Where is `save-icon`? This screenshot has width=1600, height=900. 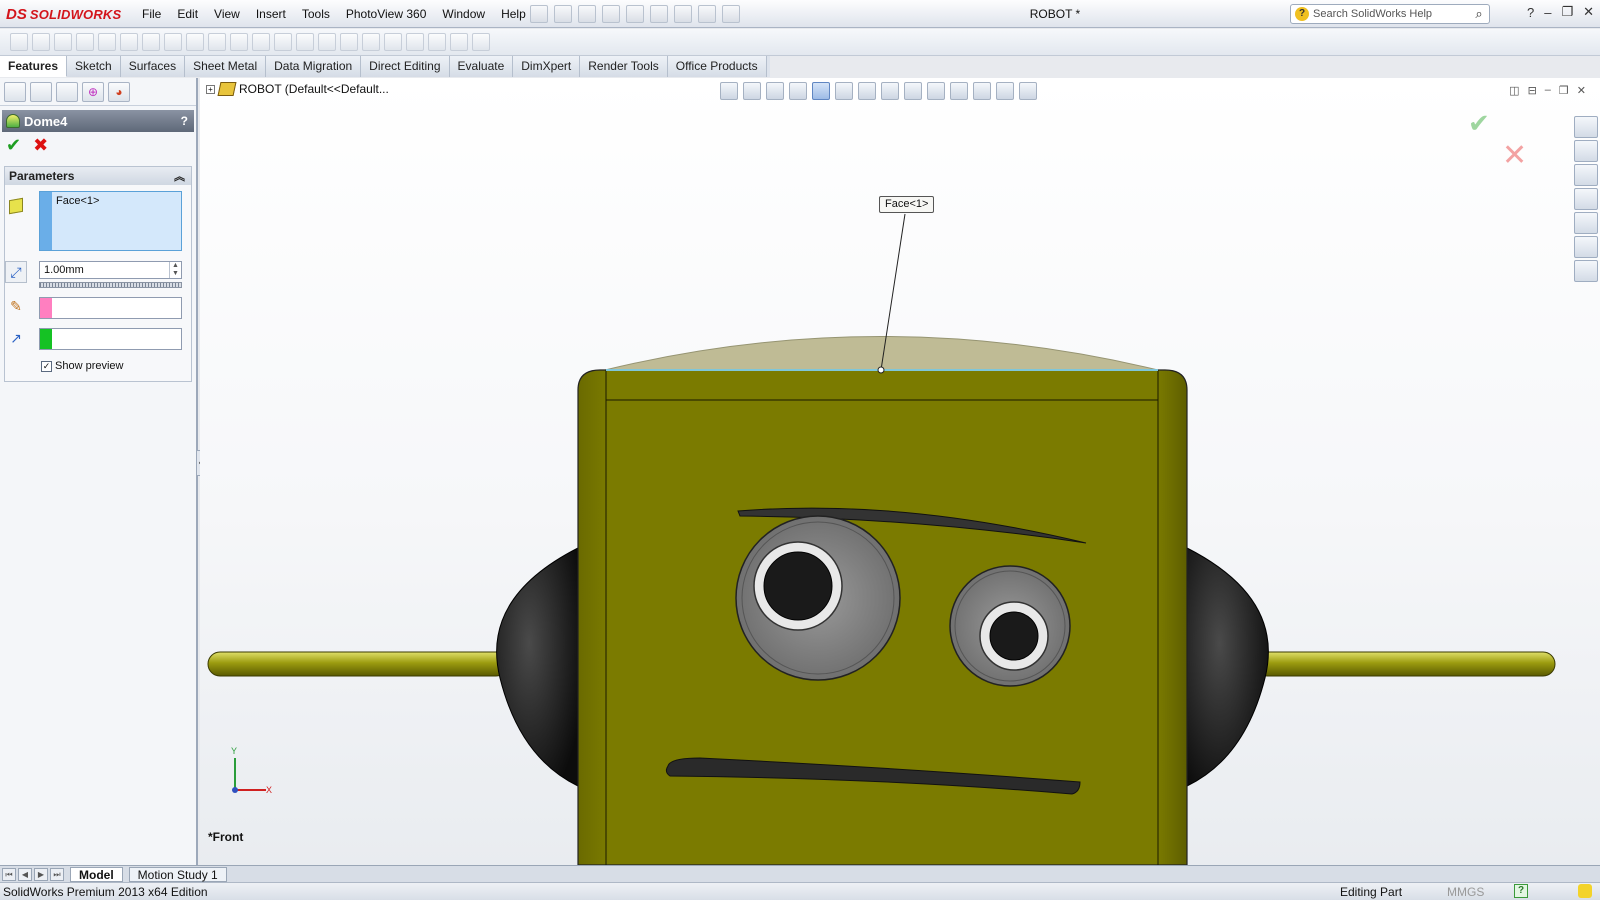
save-icon is located at coordinates (587, 14).